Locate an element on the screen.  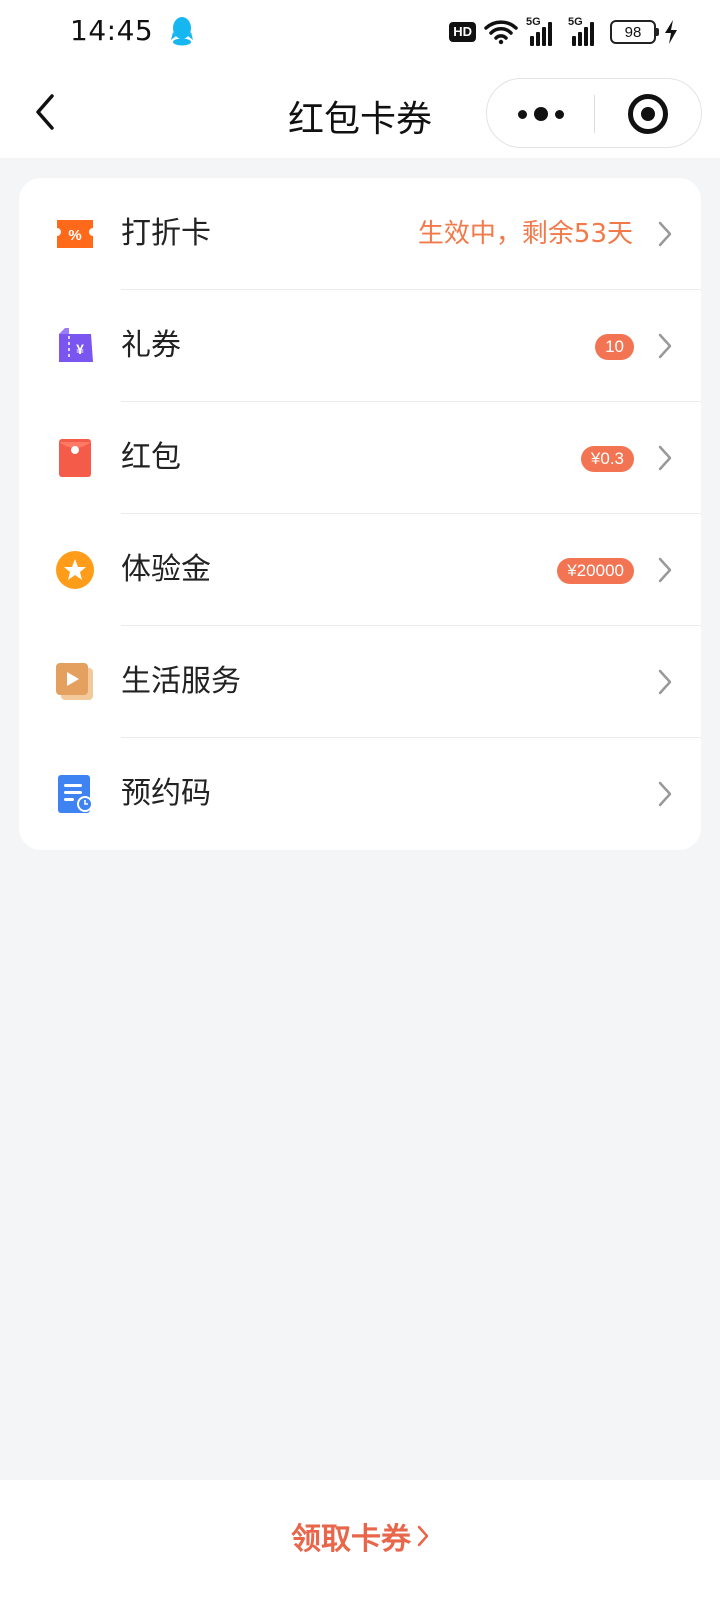
charging-icon is located at coordinates (671, 32).